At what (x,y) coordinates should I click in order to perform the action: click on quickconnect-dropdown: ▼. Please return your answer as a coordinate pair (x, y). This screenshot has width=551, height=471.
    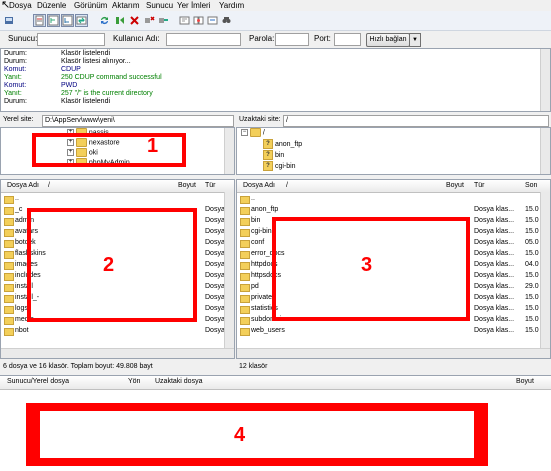
    Looking at the image, I should click on (415, 40).